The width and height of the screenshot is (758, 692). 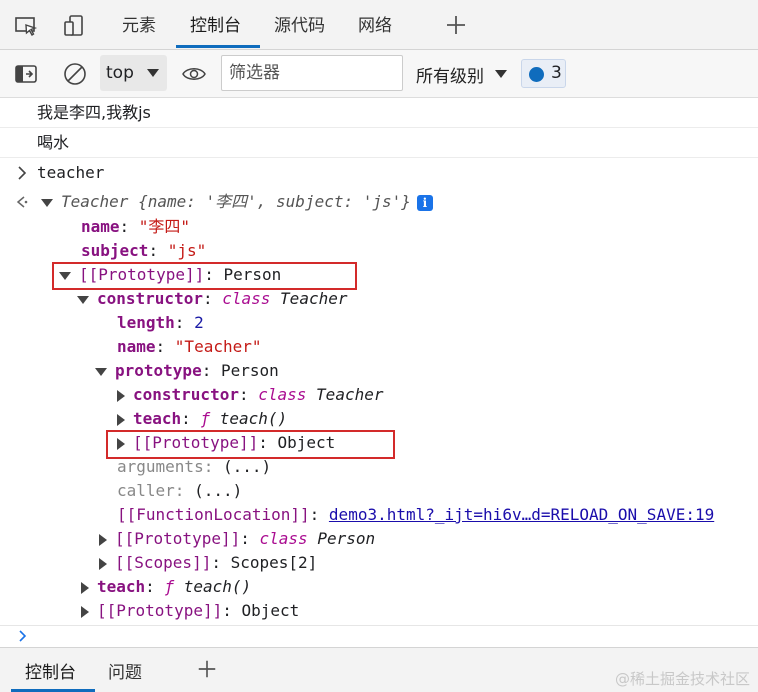 I want to click on inner-prototype-object-row: [[Prototype]]: Object, so click(x=226, y=443).